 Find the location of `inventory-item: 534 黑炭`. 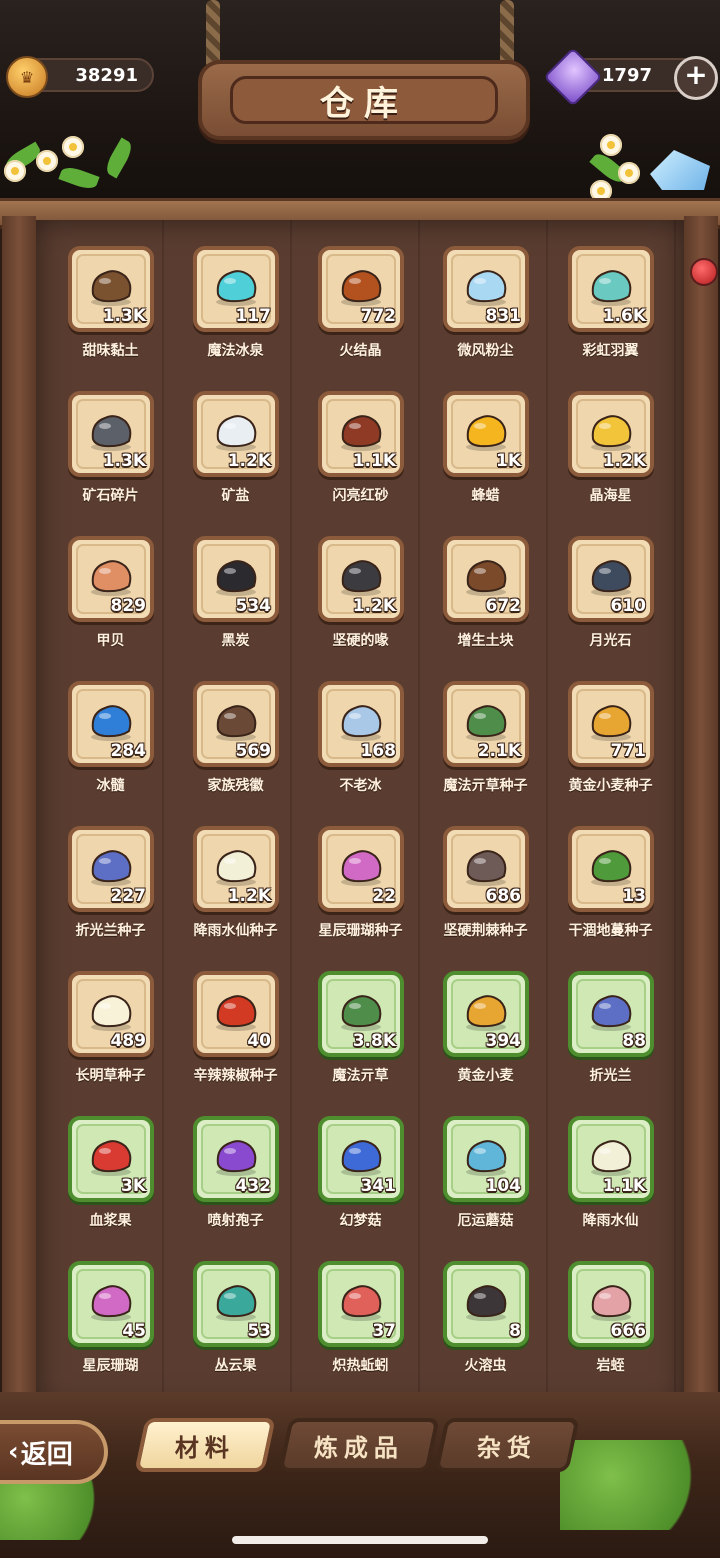

inventory-item: 534 黑炭 is located at coordinates (235, 598).